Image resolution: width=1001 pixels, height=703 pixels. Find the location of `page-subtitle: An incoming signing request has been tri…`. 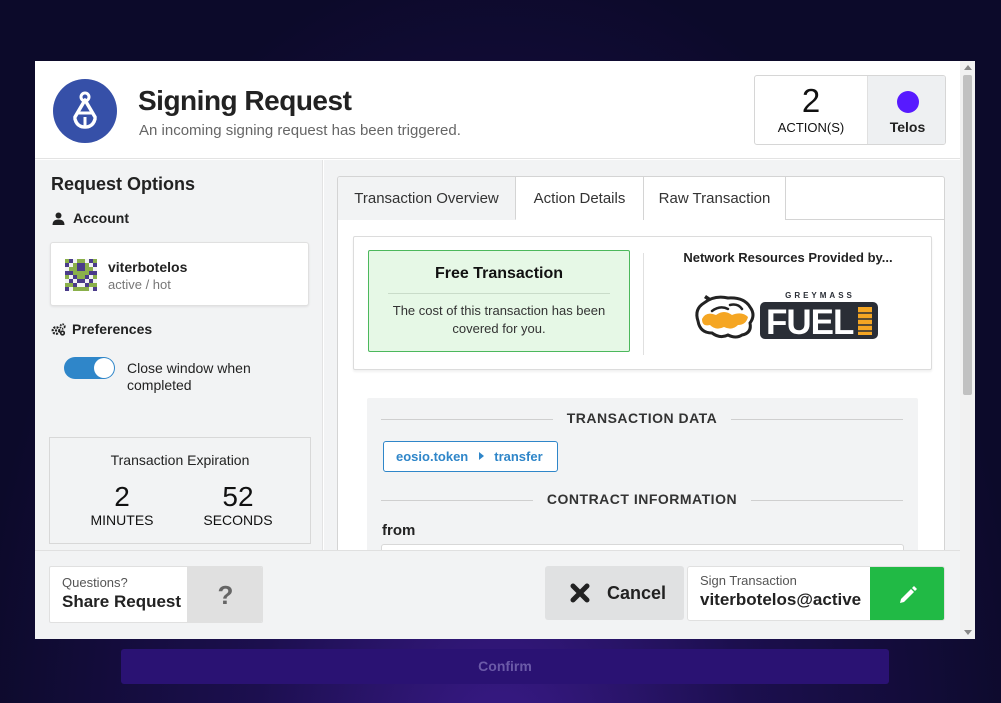

page-subtitle: An incoming signing request has been tri… is located at coordinates (300, 130).